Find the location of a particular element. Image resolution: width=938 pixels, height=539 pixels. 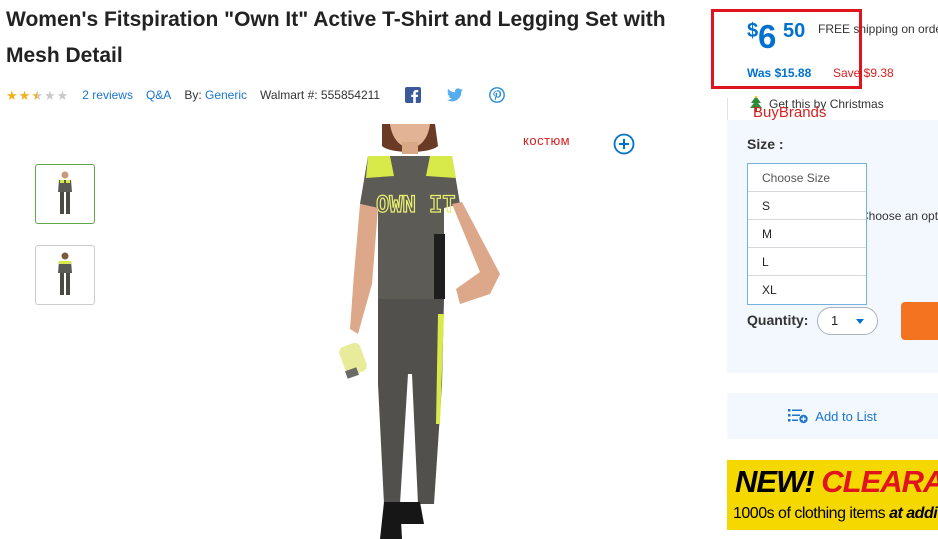

walmart-number: Walmart #: 555854211 is located at coordinates (320, 95).